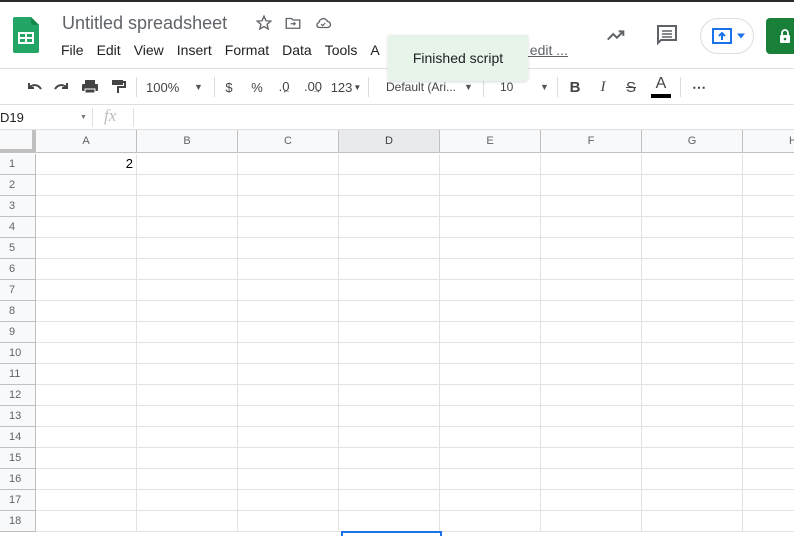  I want to click on cell-d14, so click(389, 437).